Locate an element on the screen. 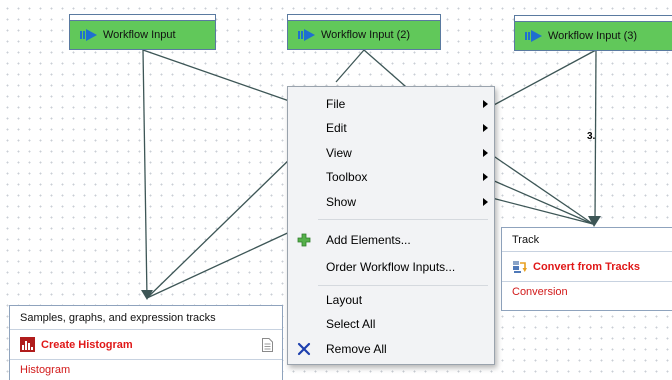 This screenshot has height=380, width=672. workflow-input-label: Workflow Input is located at coordinates (139, 35).